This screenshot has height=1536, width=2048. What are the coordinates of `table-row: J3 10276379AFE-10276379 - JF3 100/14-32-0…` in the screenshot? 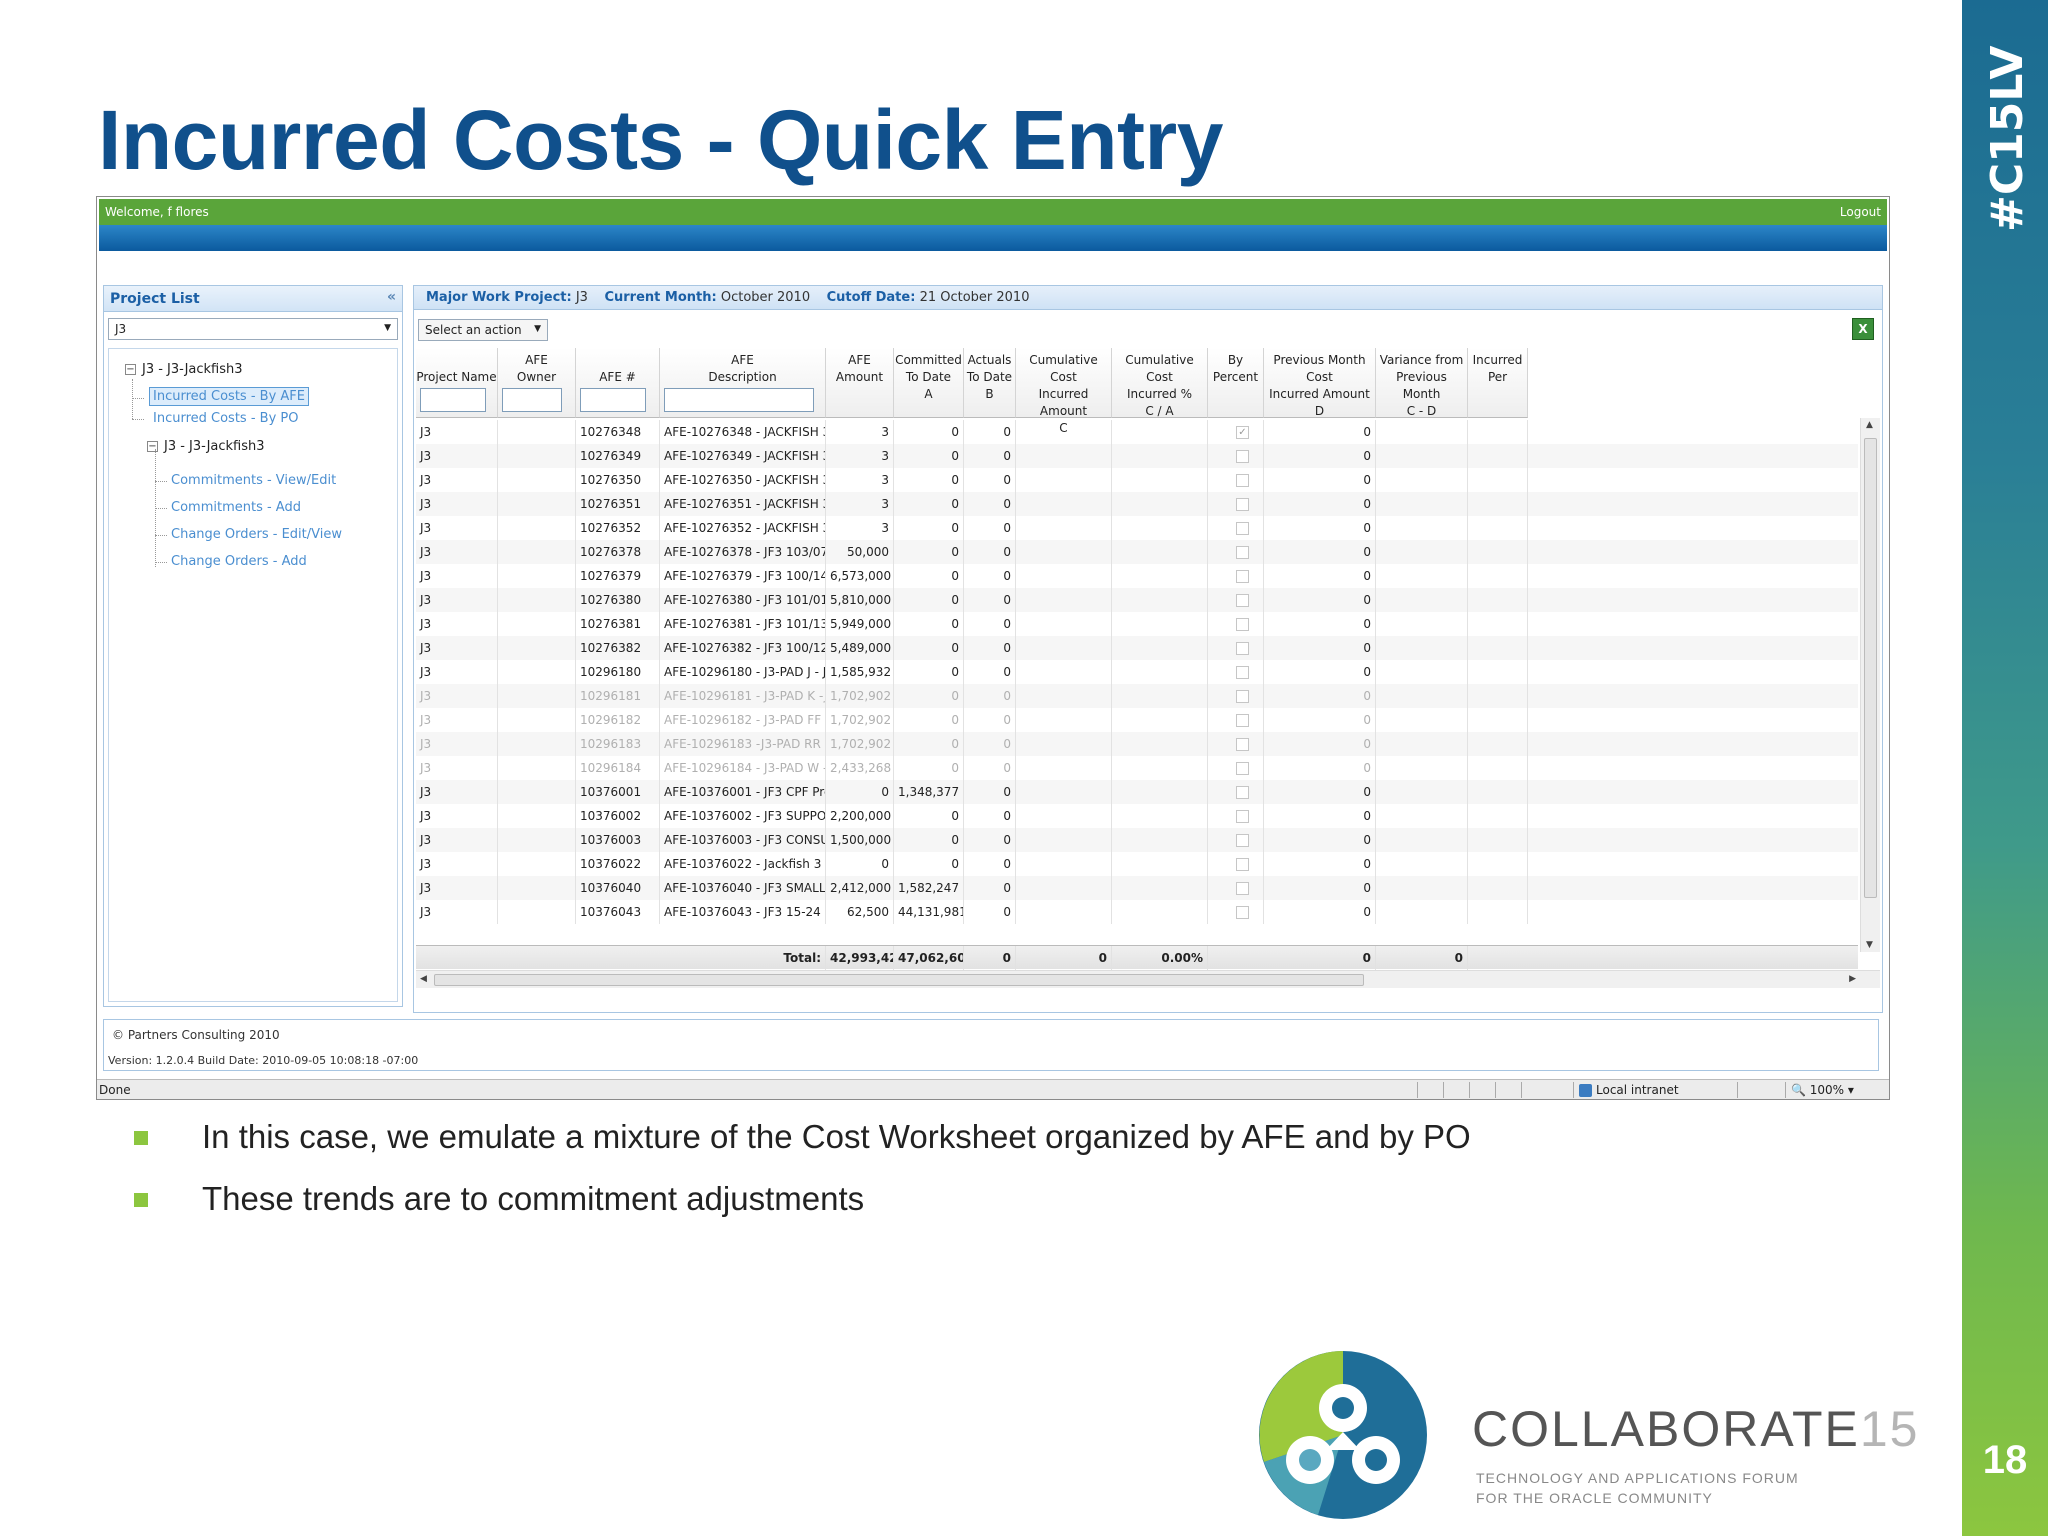 It's located at (1137, 576).